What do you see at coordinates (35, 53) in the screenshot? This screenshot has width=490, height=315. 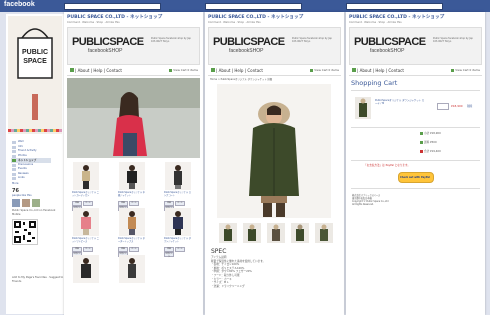 I see `shop-bag-logo-icon: PUBLIC SPACE` at bounding box center [35, 53].